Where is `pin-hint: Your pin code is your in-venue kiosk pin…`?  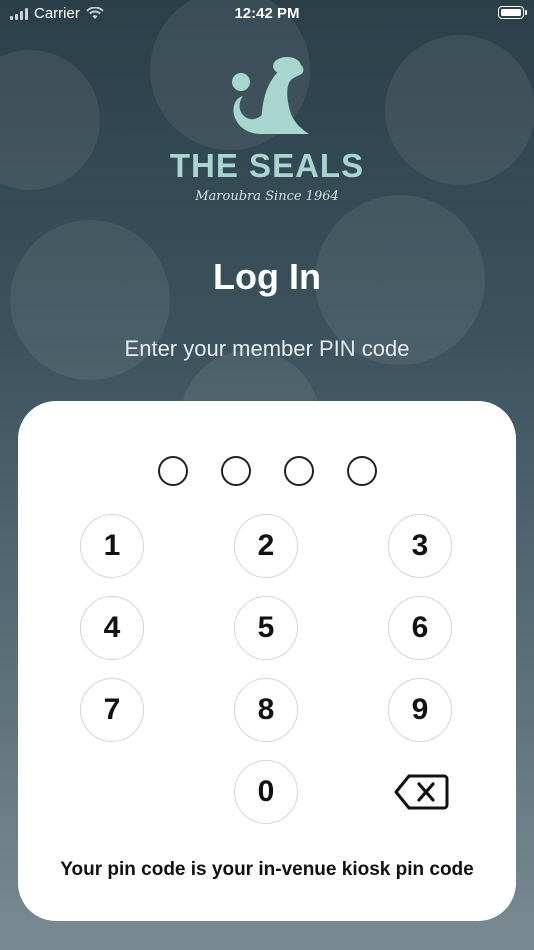 pin-hint: Your pin code is your in-venue kiosk pin… is located at coordinates (267, 869).